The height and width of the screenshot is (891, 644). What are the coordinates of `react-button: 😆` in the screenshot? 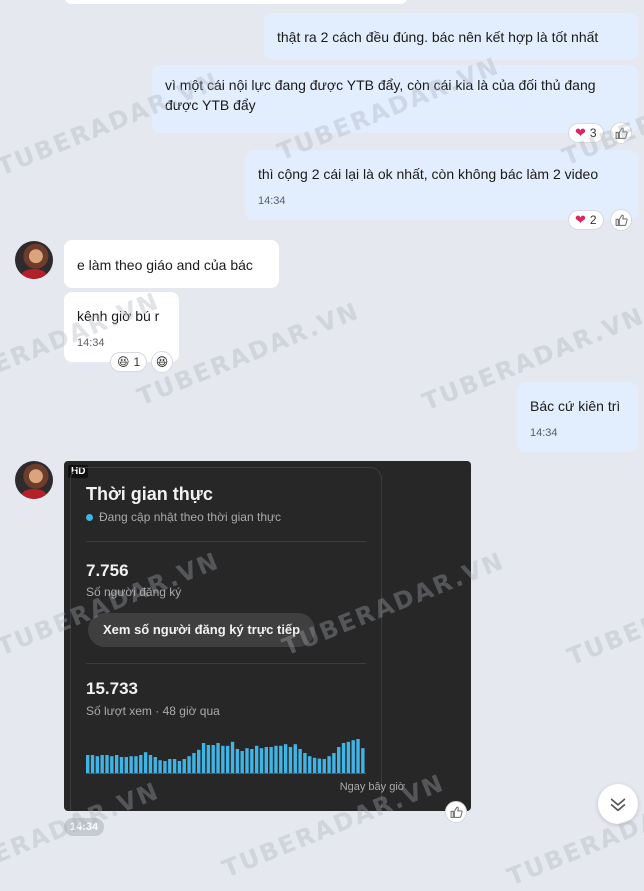 It's located at (162, 362).